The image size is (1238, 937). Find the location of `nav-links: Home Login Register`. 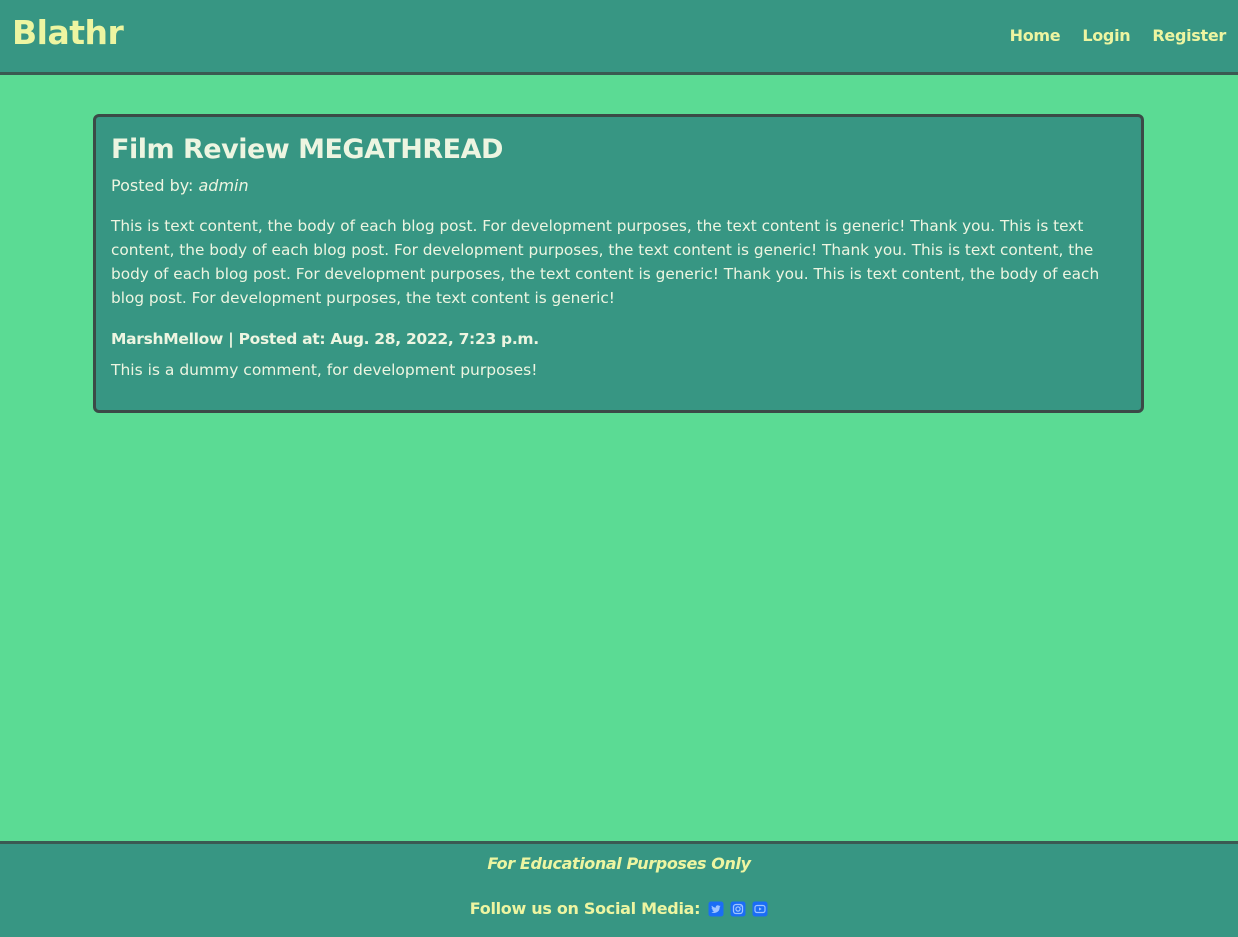

nav-links: Home Login Register is located at coordinates (1118, 36).